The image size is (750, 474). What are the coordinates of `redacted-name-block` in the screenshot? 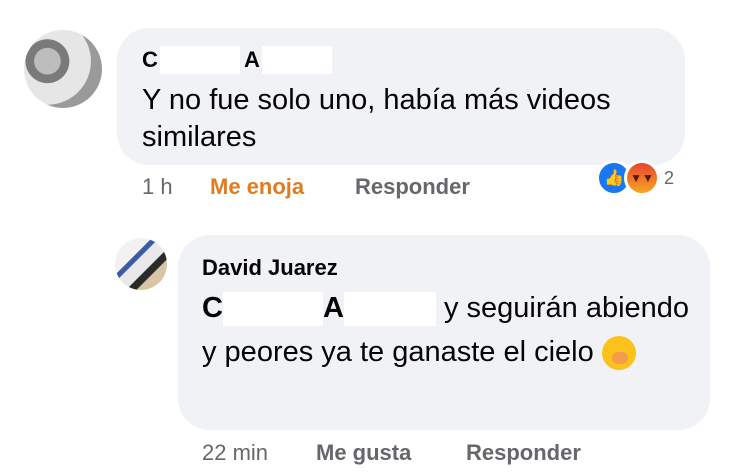 It's located at (200, 60).